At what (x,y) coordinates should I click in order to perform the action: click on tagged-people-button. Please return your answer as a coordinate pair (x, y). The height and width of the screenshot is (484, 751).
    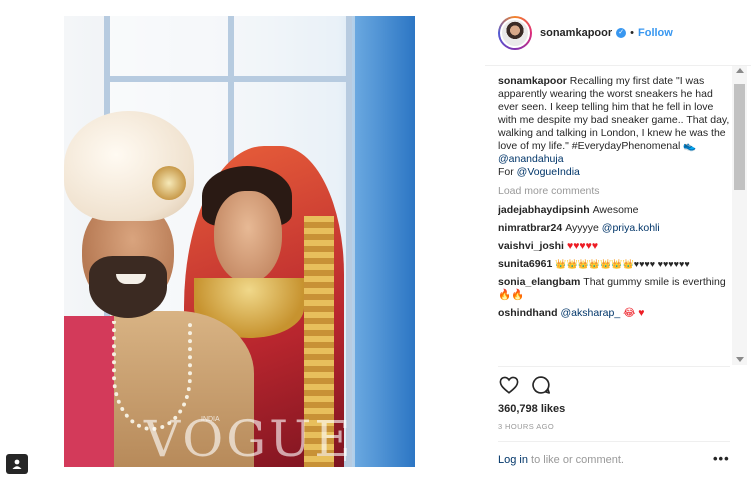
    Looking at the image, I should click on (17, 464).